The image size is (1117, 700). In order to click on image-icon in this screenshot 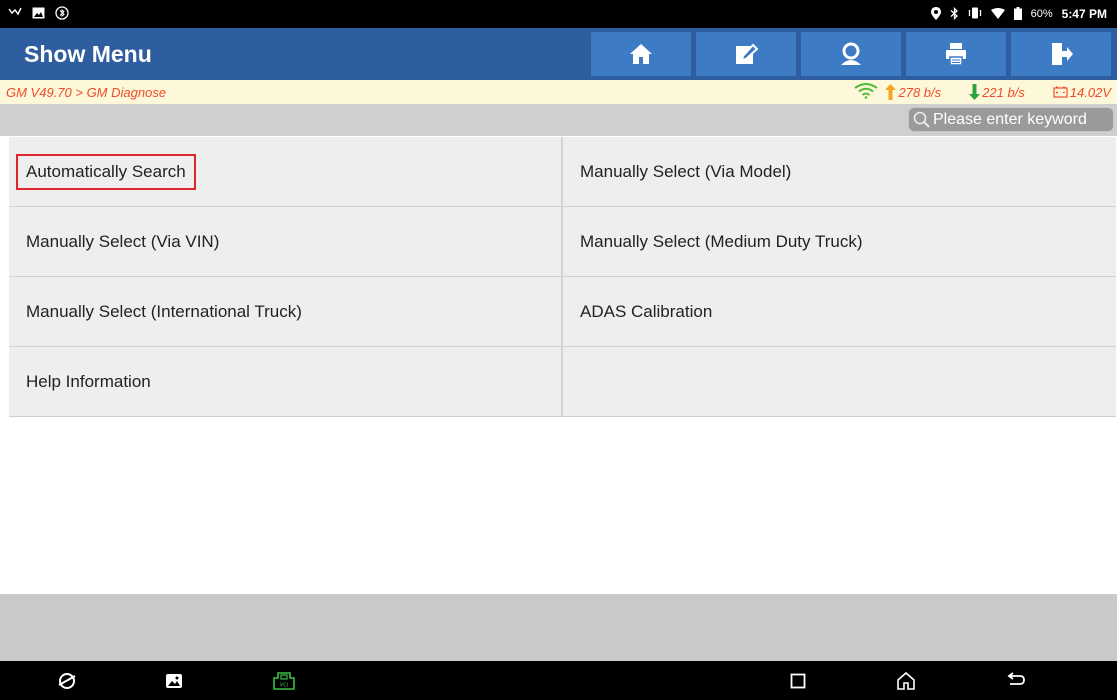, I will do `click(38, 14)`.